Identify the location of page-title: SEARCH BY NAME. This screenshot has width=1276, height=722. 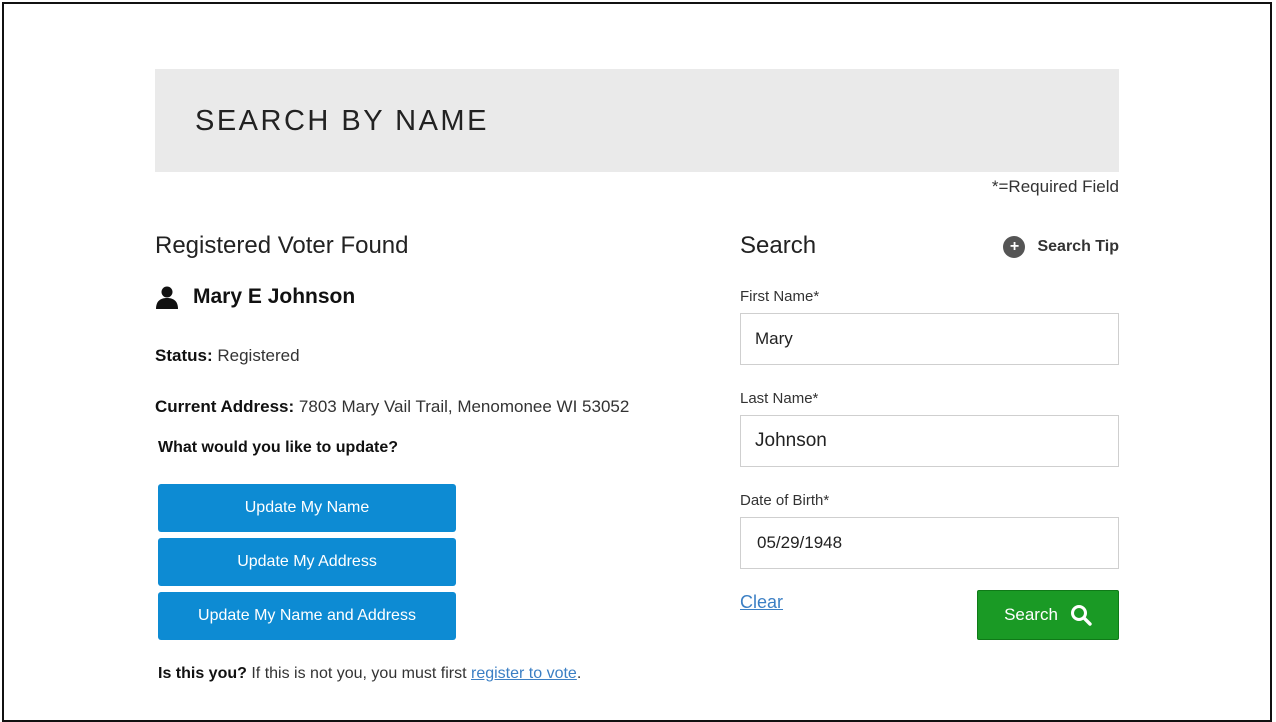
(342, 121).